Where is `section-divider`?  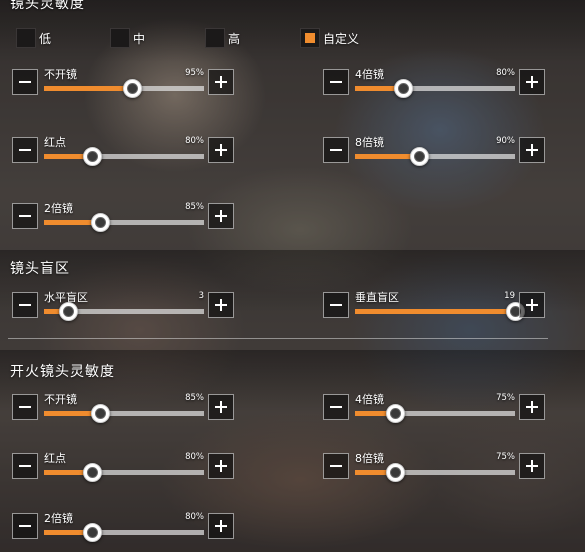 section-divider is located at coordinates (278, 338).